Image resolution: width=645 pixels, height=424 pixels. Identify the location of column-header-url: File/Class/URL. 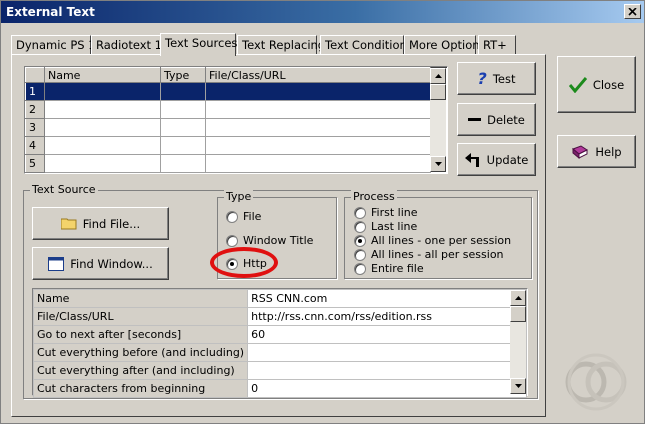
(318, 75).